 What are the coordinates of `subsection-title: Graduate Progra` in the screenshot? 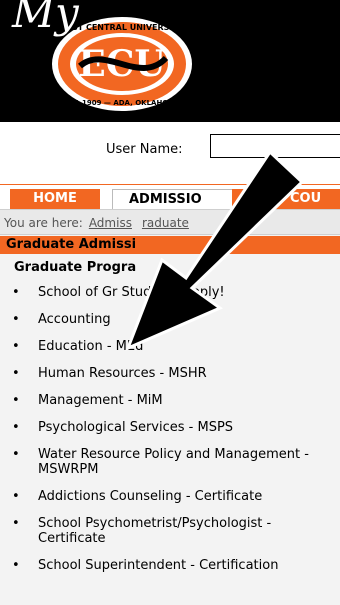 It's located at (75, 267).